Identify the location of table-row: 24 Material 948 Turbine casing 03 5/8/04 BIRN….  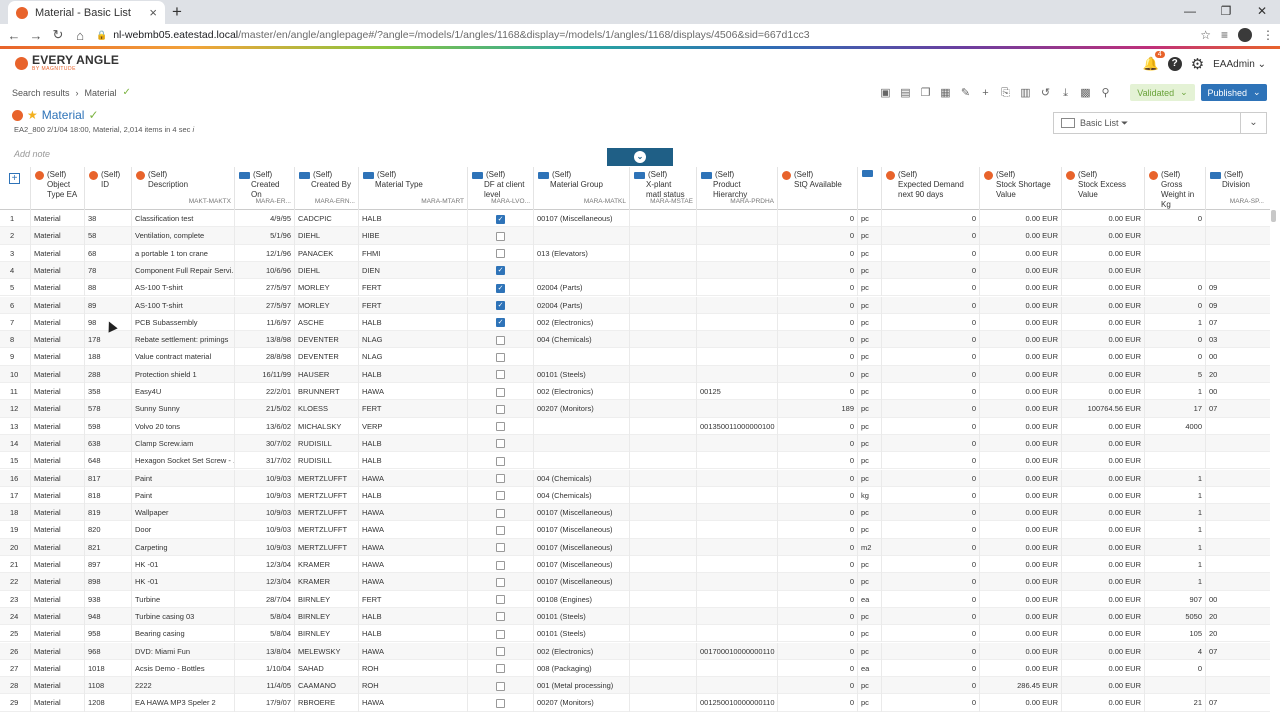
(635, 616).